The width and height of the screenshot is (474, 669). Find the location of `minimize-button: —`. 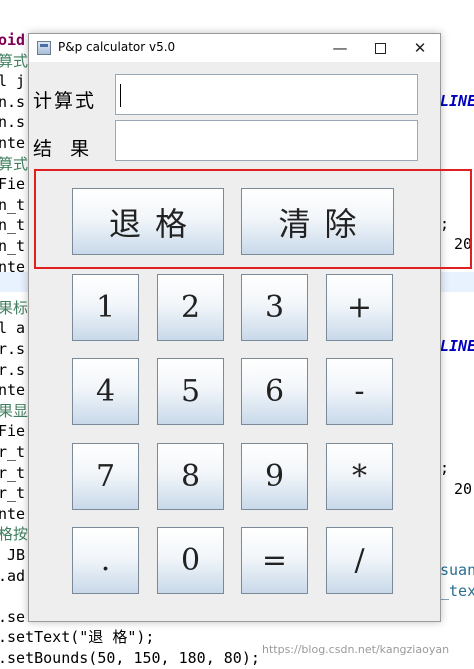

minimize-button: — is located at coordinates (340, 48).